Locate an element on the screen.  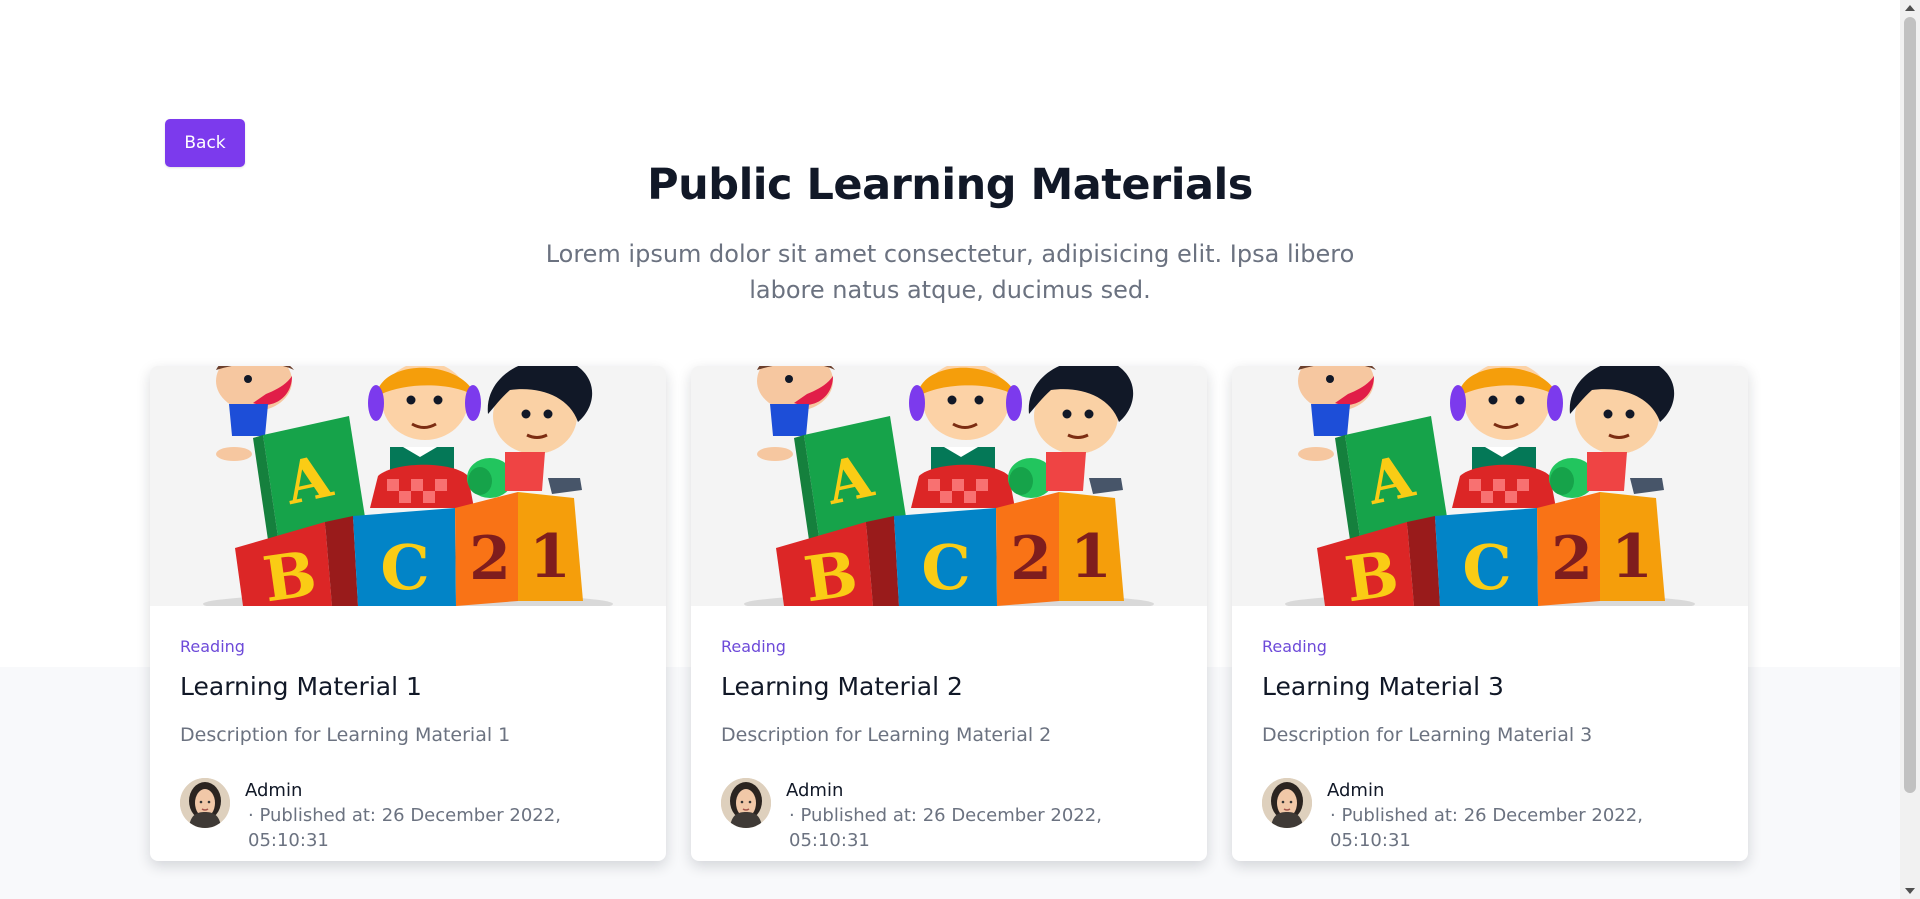
card-description: Description for Learning Material 2 is located at coordinates (886, 735).